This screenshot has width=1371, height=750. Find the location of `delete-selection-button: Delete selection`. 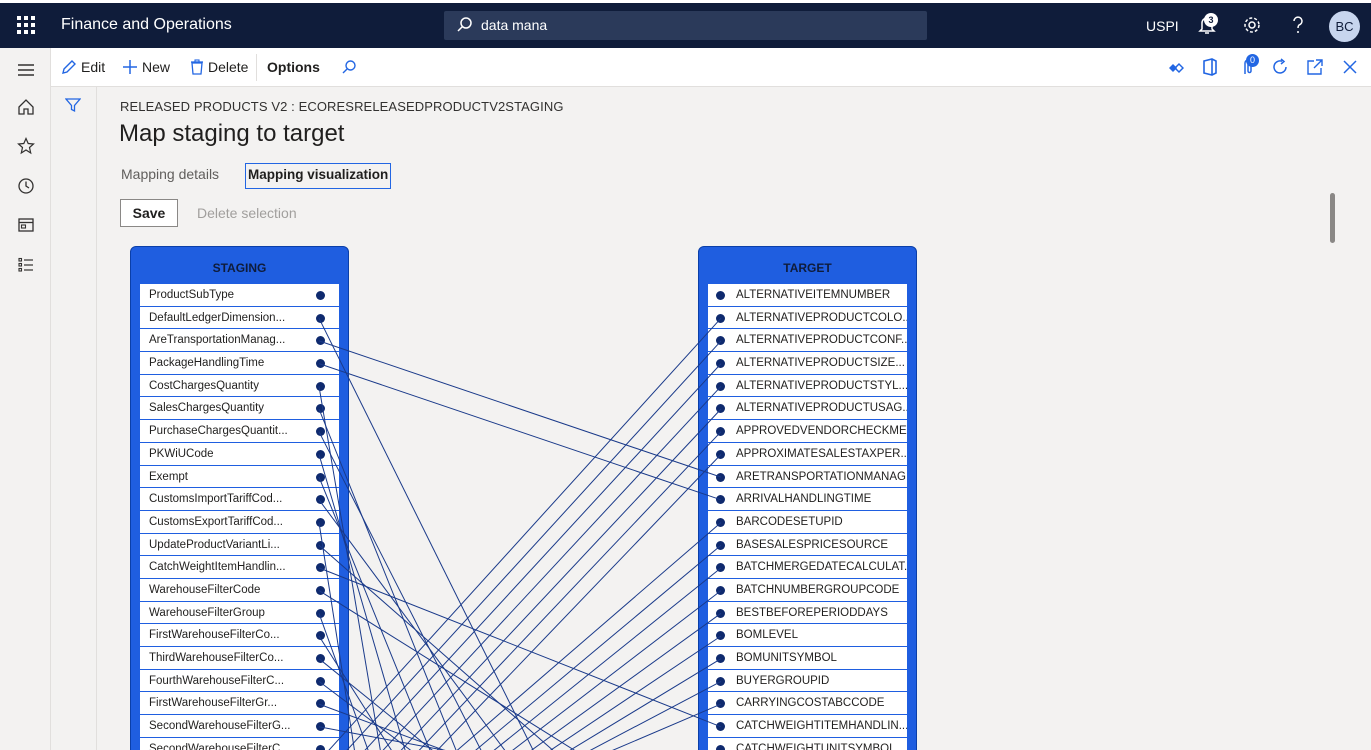

delete-selection-button: Delete selection is located at coordinates (247, 213).